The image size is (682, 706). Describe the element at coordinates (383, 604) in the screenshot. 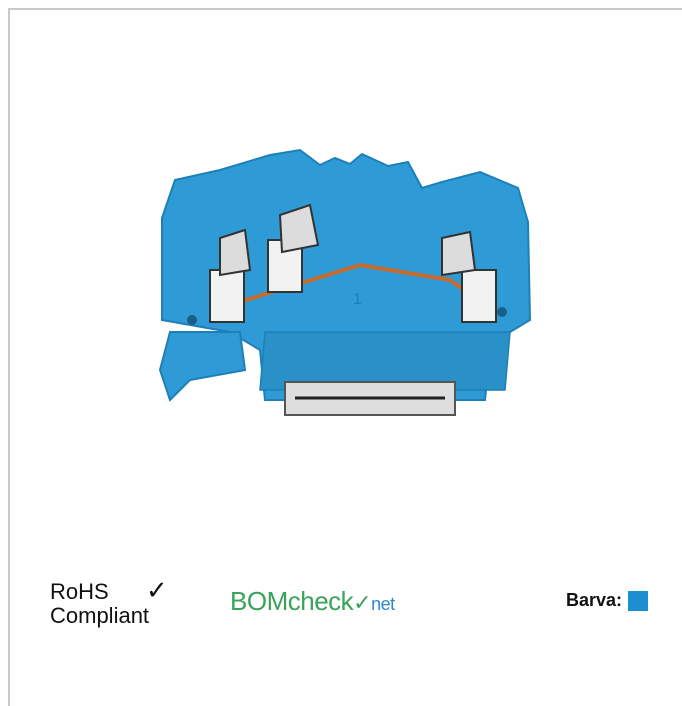

I see `bom-part3: net` at that location.